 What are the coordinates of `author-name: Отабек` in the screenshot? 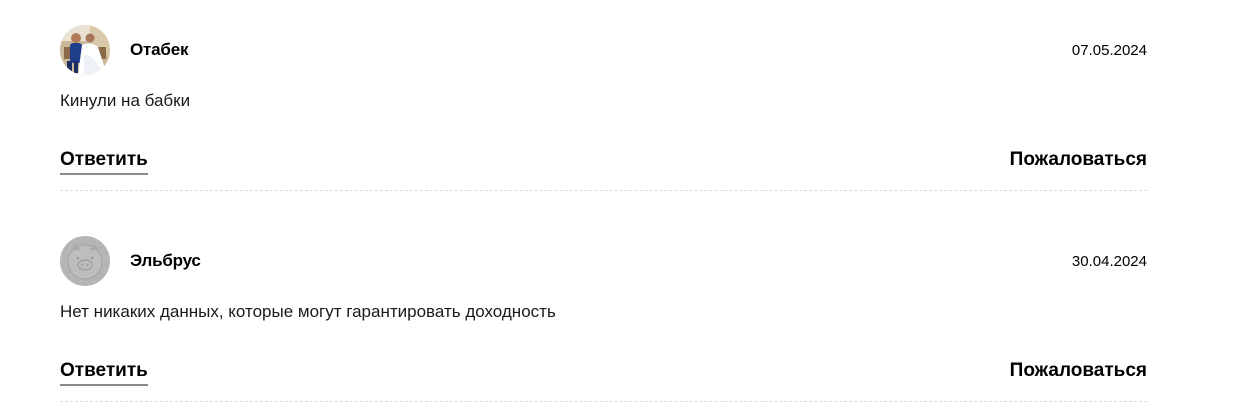 It's located at (159, 49).